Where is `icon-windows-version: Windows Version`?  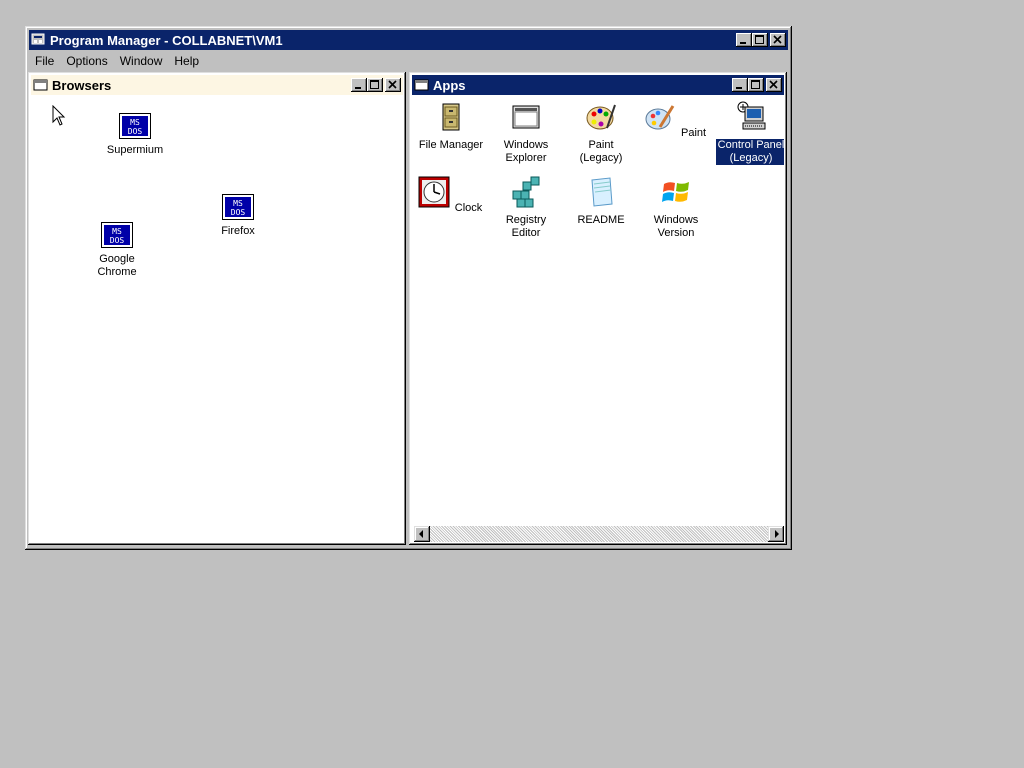 icon-windows-version: Windows Version is located at coordinates (676, 208).